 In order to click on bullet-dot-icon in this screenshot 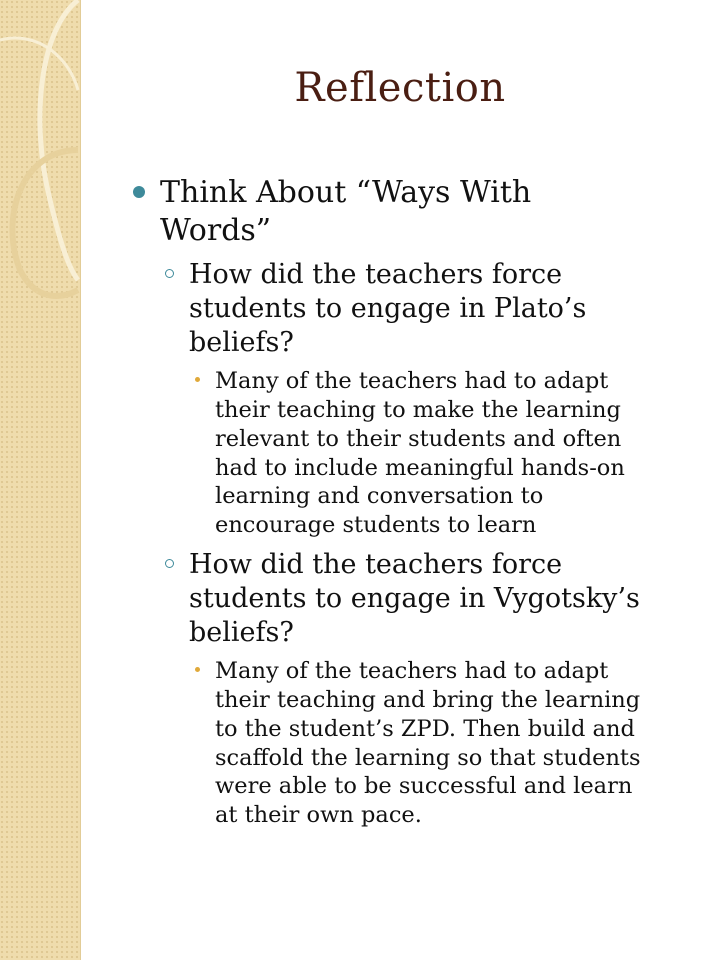, I will do `click(139, 192)`.